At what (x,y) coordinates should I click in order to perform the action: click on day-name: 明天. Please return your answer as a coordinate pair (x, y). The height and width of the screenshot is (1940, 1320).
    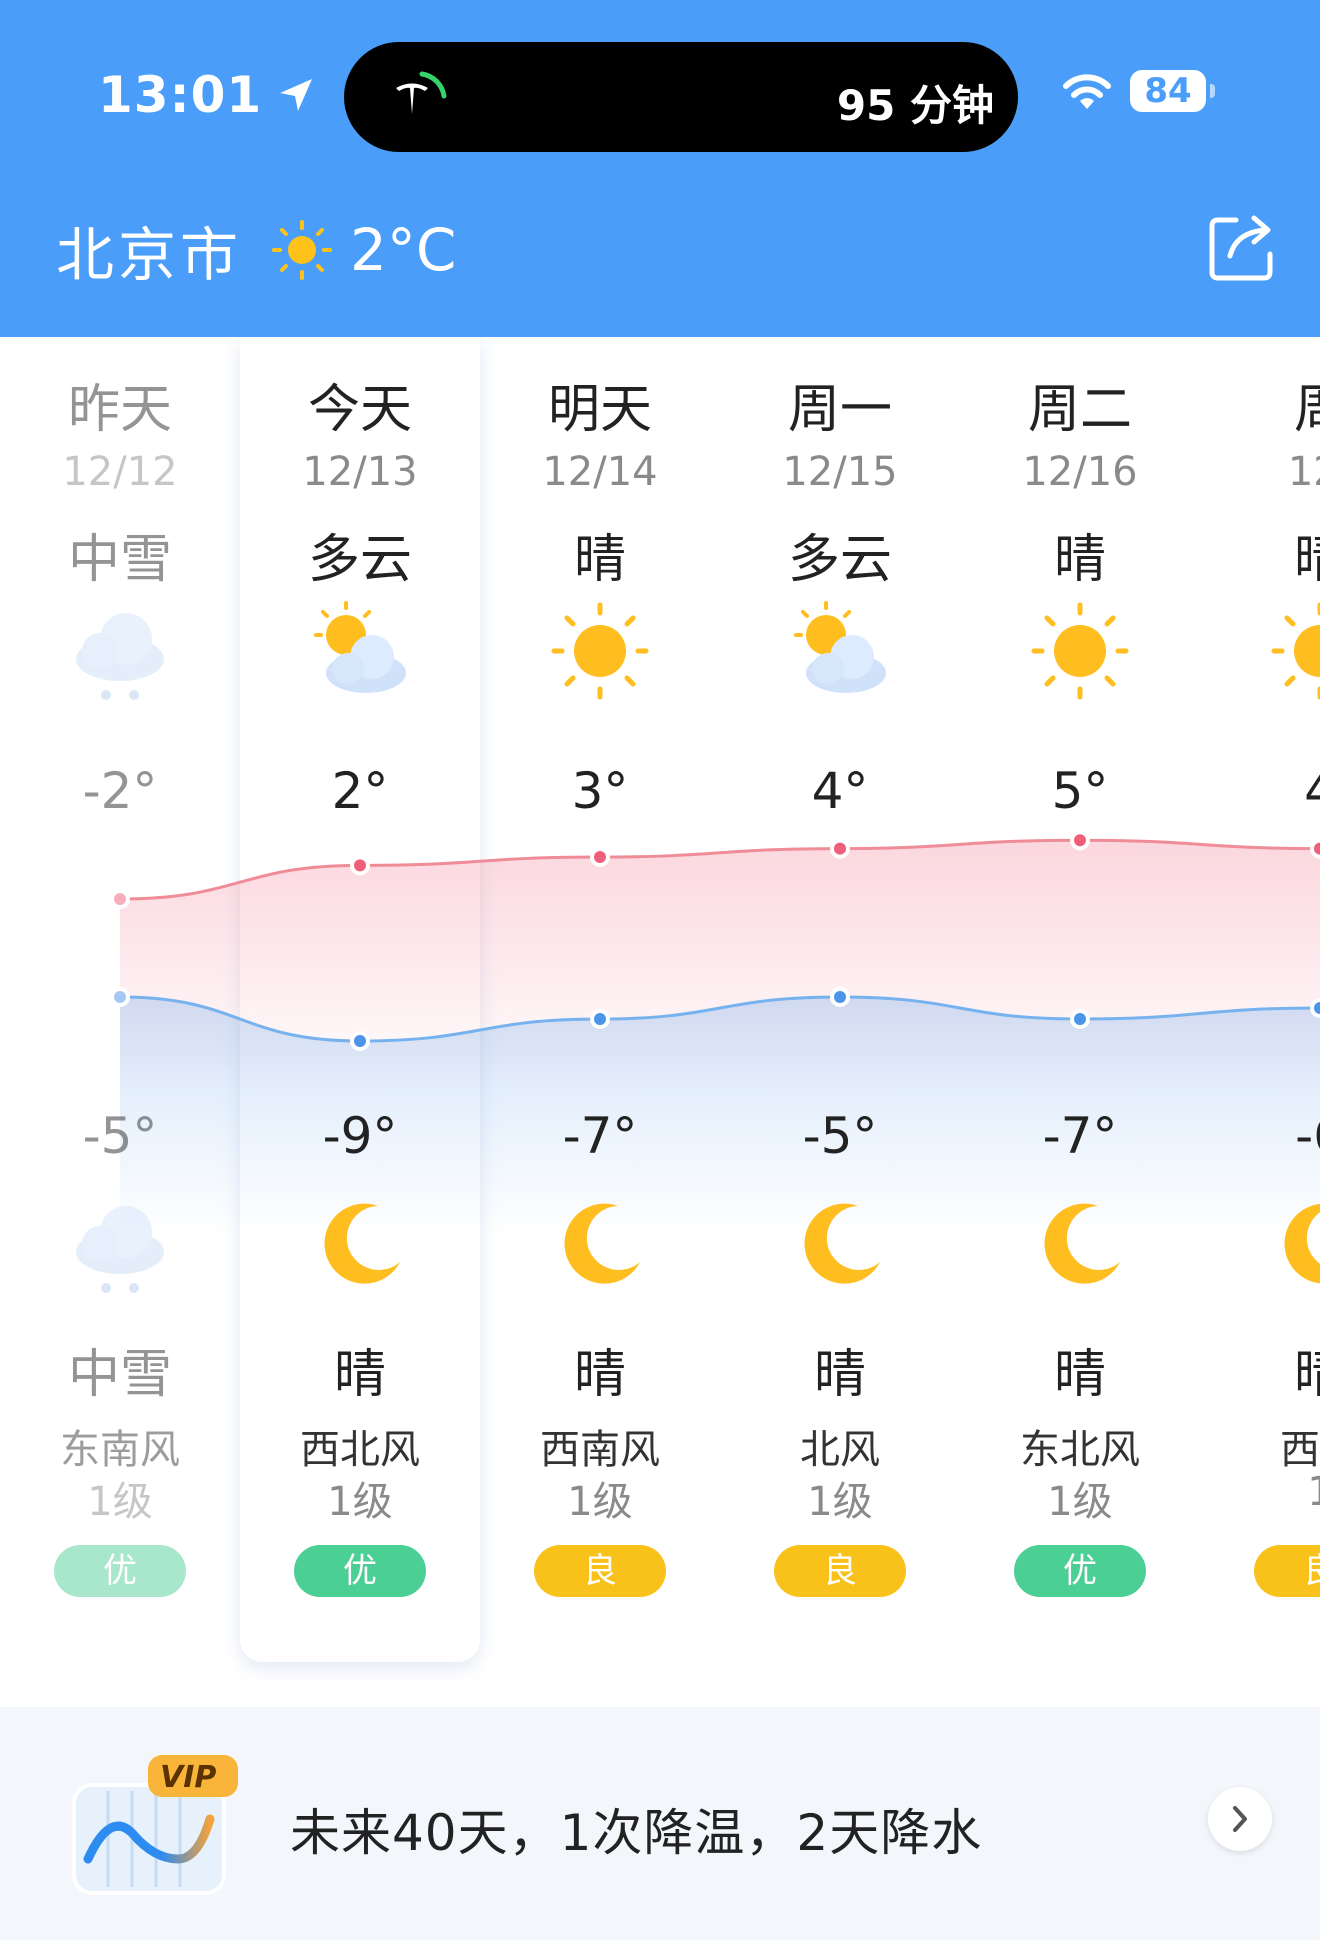
    Looking at the image, I should click on (599, 410).